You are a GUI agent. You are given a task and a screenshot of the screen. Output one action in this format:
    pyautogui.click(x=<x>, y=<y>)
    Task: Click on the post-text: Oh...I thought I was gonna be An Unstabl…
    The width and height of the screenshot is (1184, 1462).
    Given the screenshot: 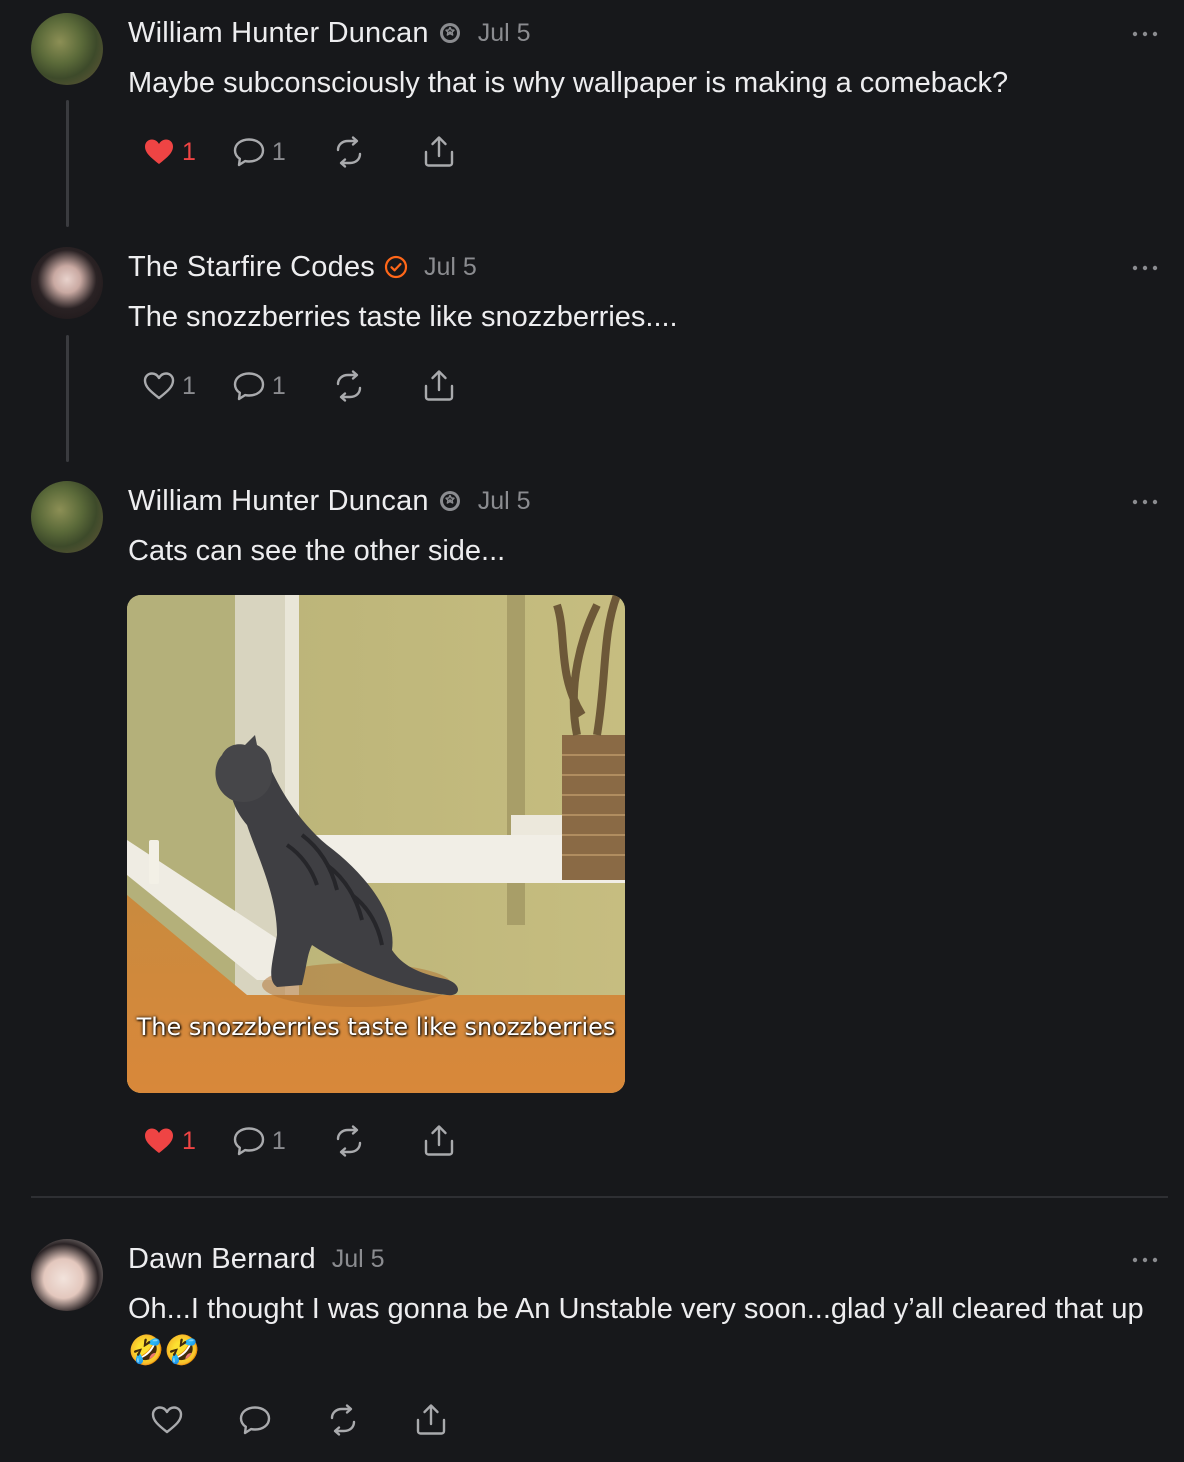 What is the action you would take?
    pyautogui.click(x=636, y=1330)
    